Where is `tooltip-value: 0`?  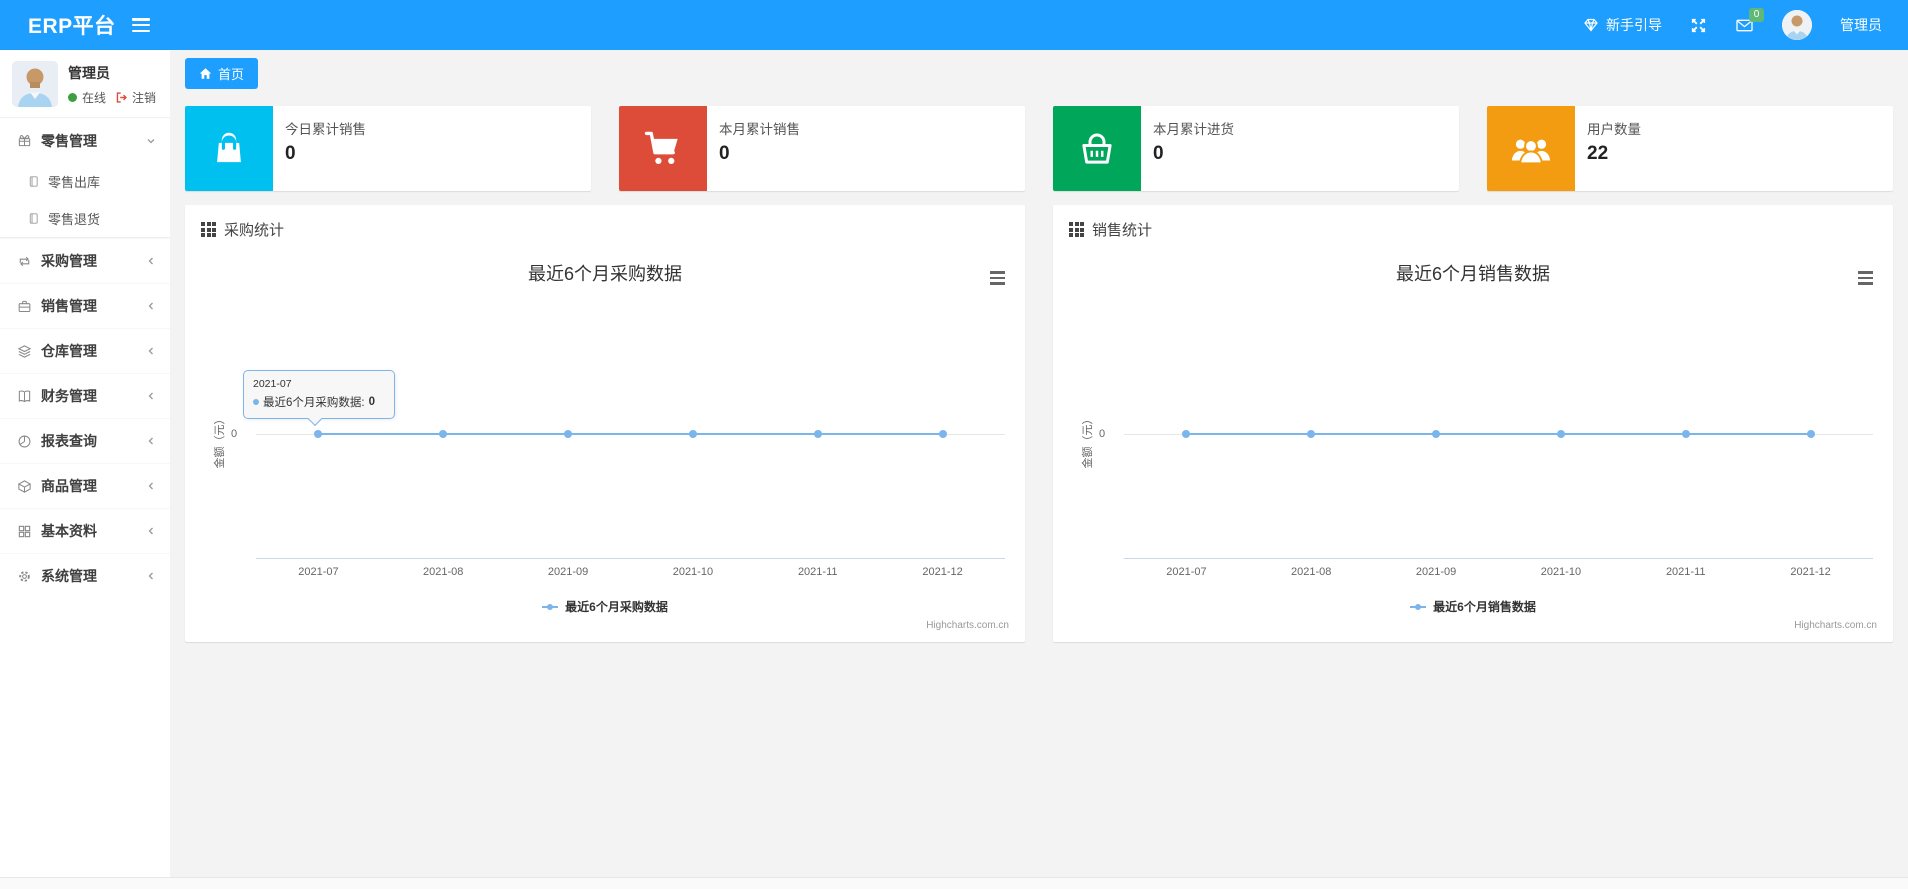 tooltip-value: 0 is located at coordinates (371, 402).